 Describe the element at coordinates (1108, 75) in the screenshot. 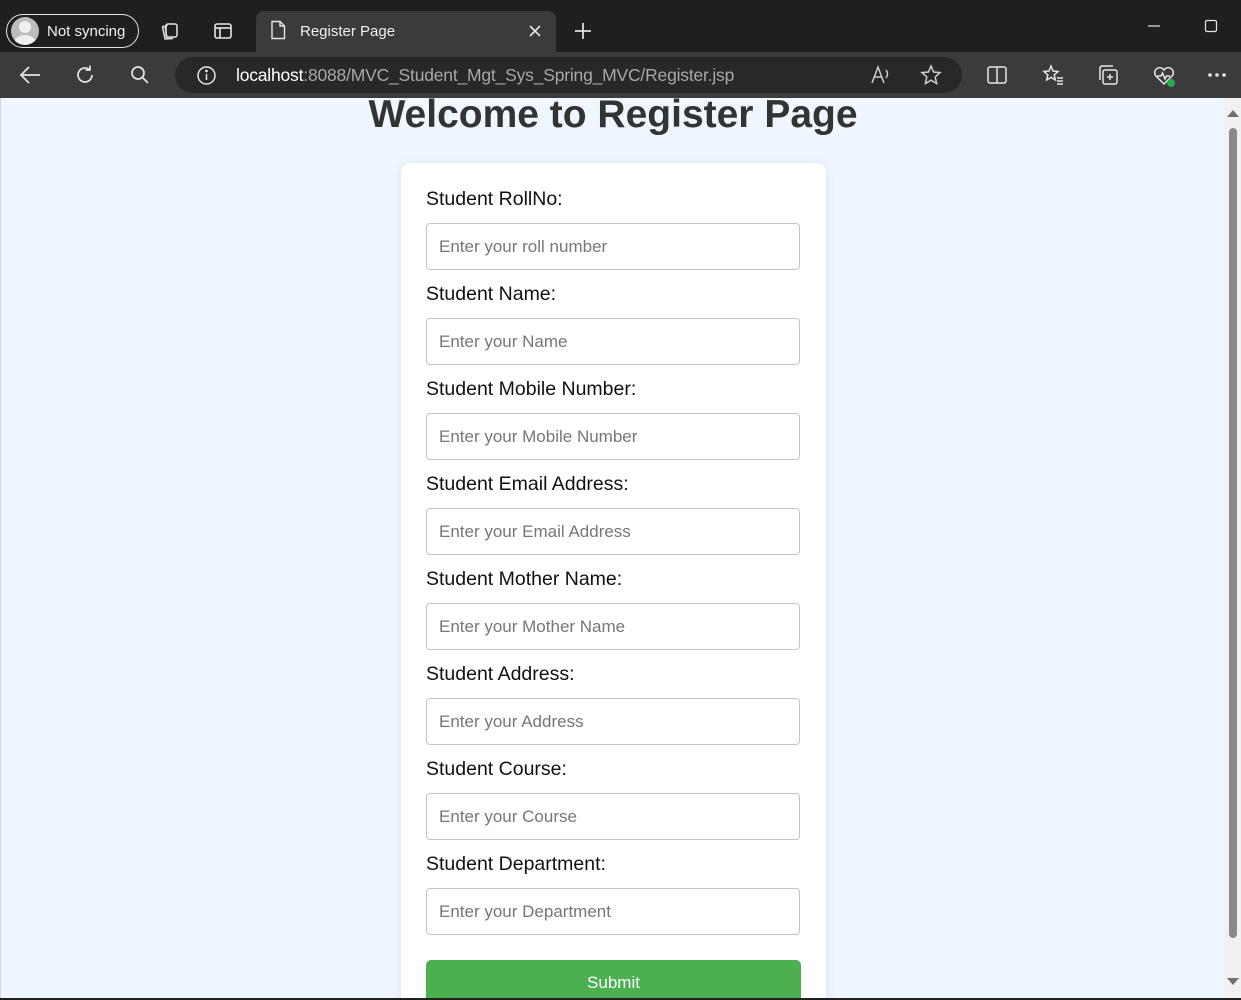

I see `collections-icon` at that location.